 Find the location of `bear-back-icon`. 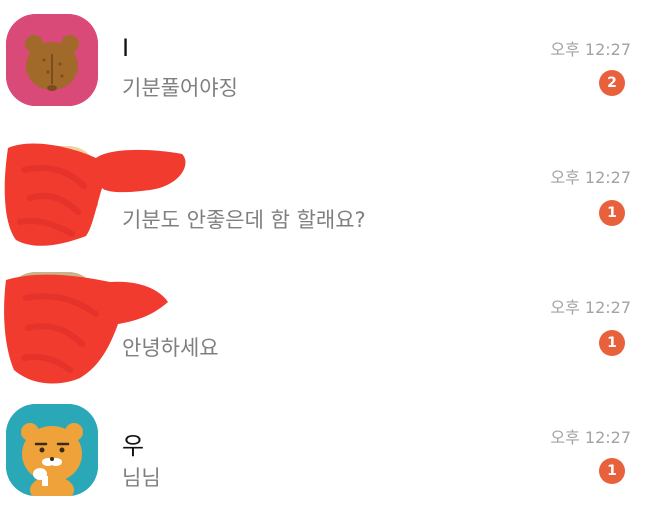

bear-back-icon is located at coordinates (52, 60).